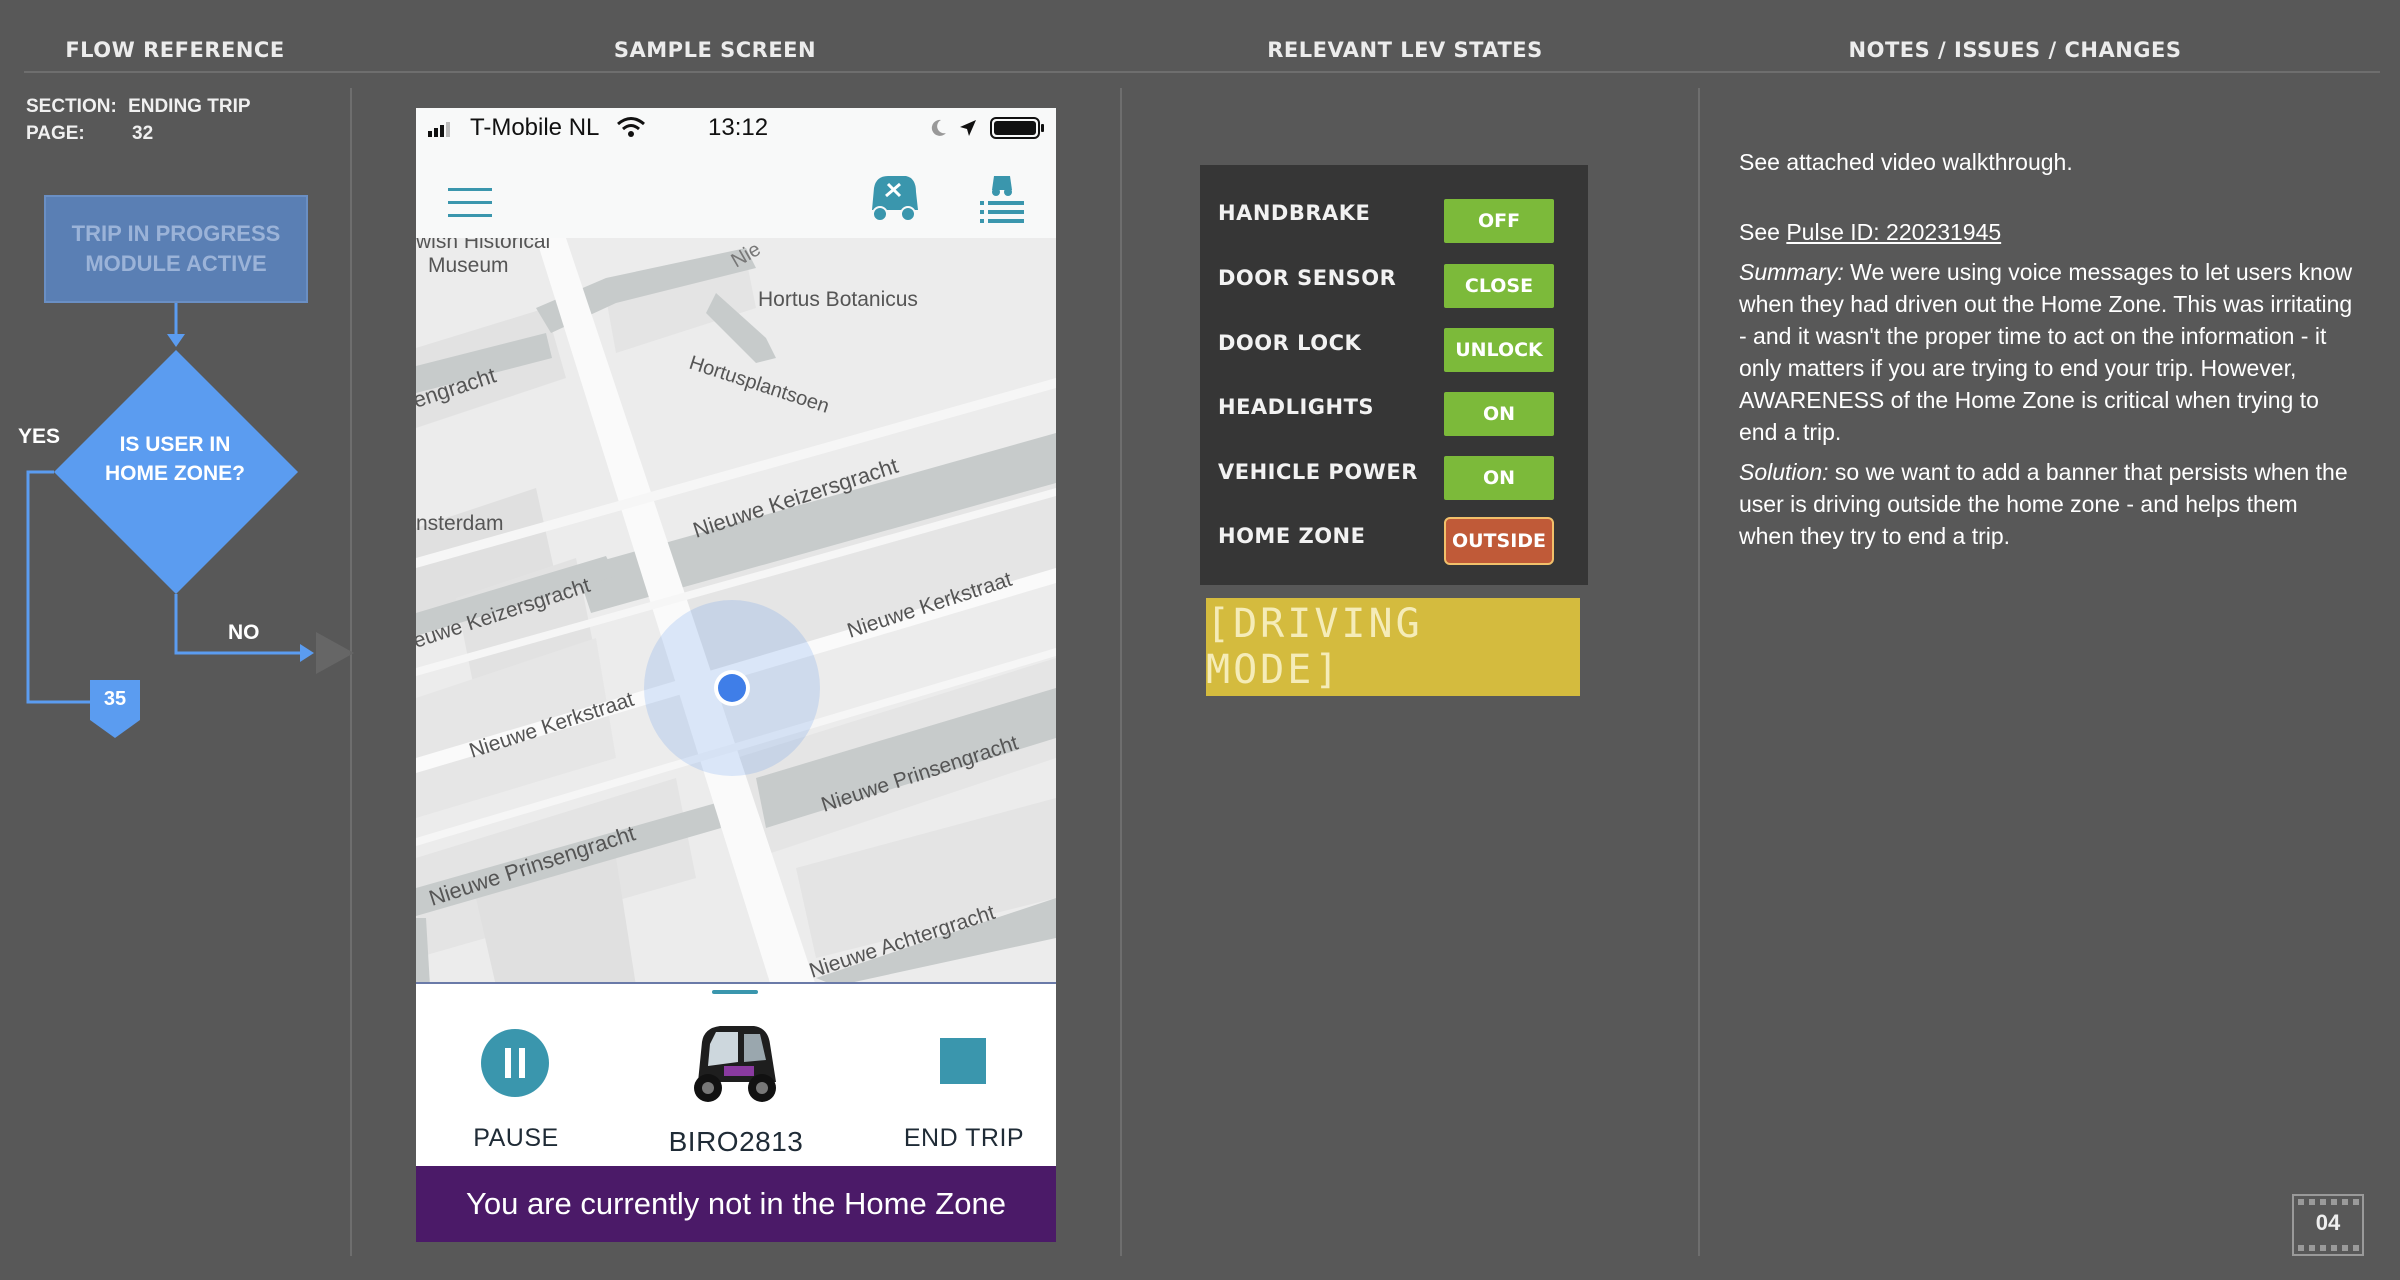  I want to click on flow-diagram, so click(190, 520).